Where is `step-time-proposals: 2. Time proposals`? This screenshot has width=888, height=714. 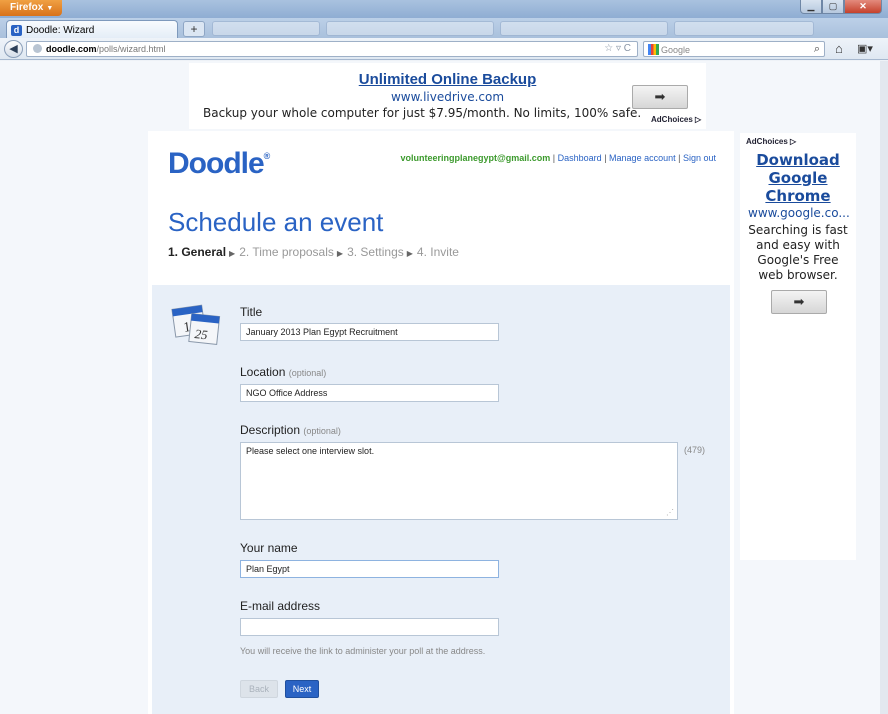 step-time-proposals: 2. Time proposals is located at coordinates (286, 252).